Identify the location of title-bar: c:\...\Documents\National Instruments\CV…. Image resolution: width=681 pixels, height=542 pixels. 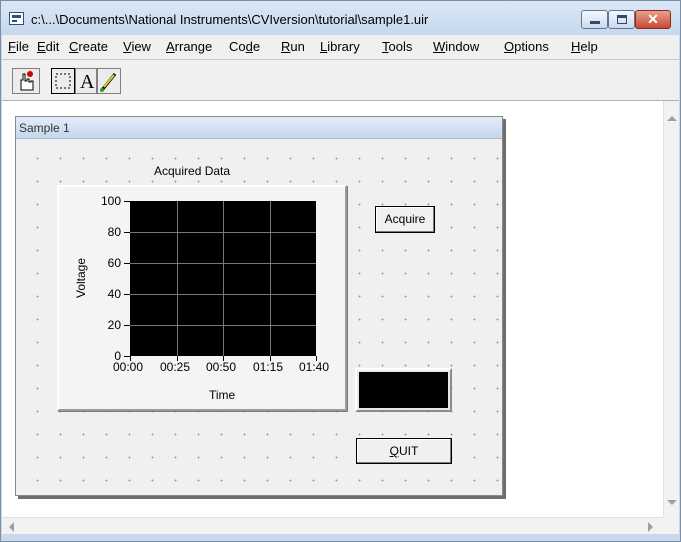
(340, 18).